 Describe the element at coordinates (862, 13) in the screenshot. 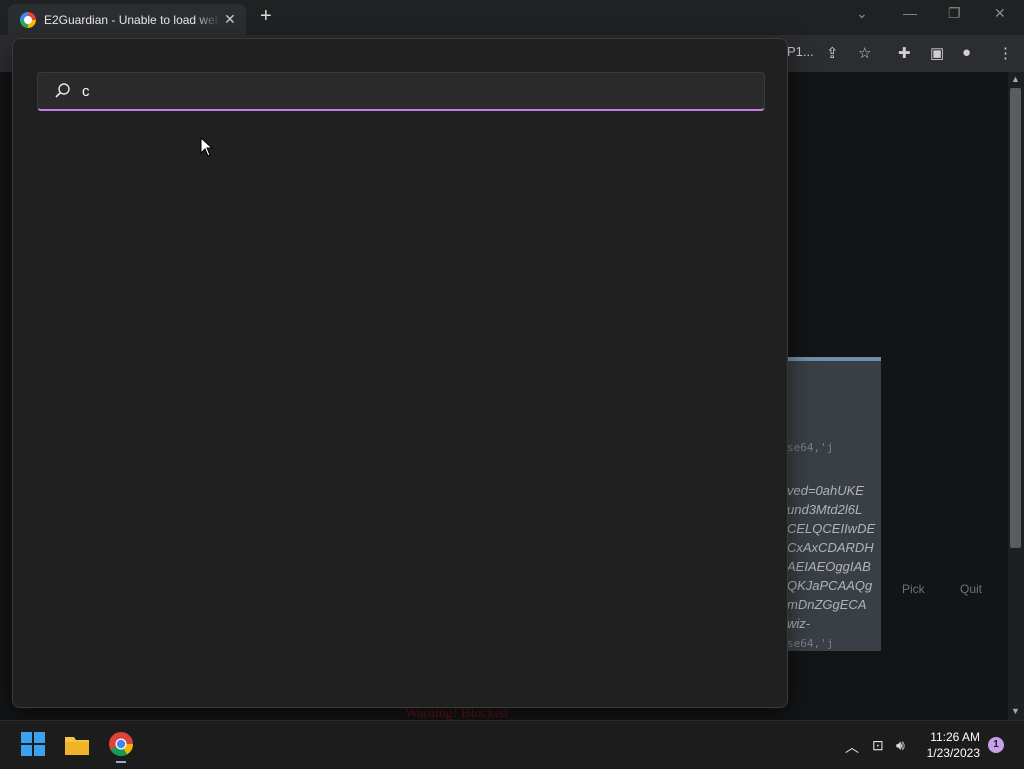

I see `tab-search-icon: ⌄` at that location.